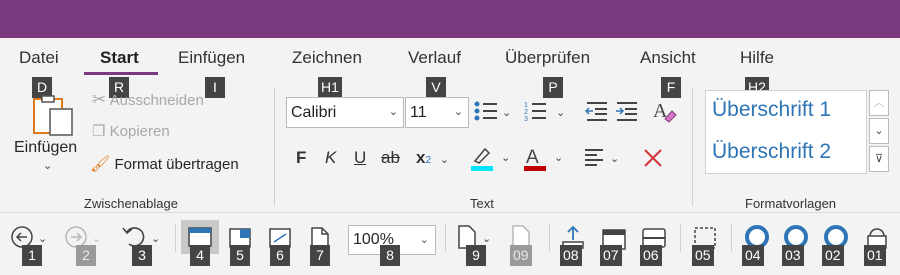  I want to click on style-heading-2: Überschrift 2, so click(771, 152).